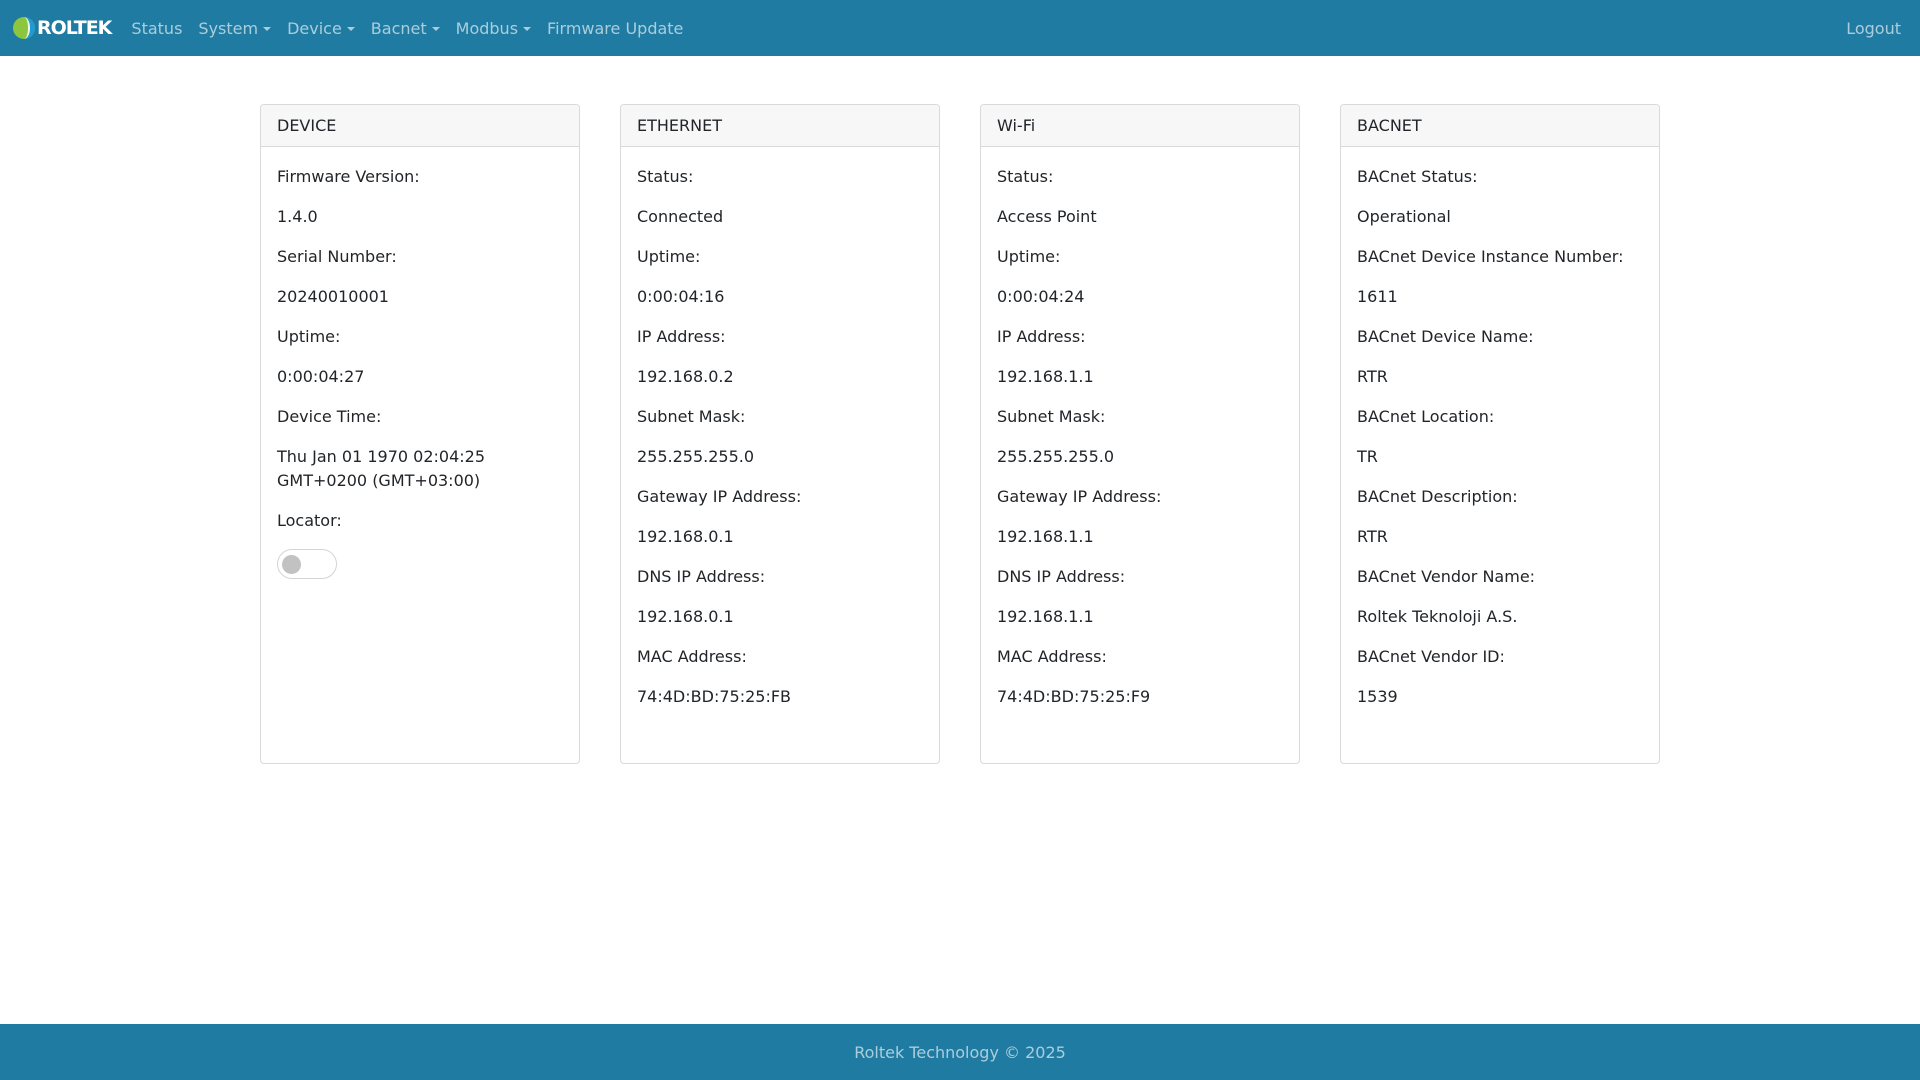 The width and height of the screenshot is (1920, 1080). What do you see at coordinates (1029, 256) in the screenshot?
I see `wifi-uptime-label: Uptime:` at bounding box center [1029, 256].